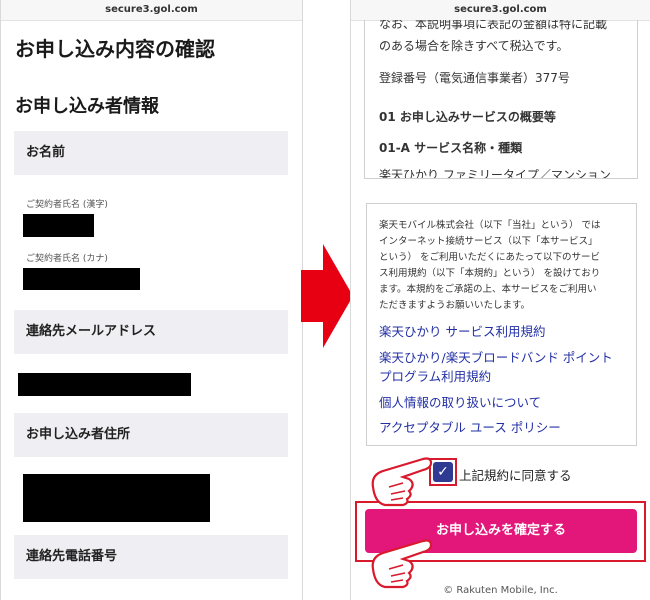  I want to click on registration-number: 登録番号（電気通信事業者）377号, so click(474, 78).